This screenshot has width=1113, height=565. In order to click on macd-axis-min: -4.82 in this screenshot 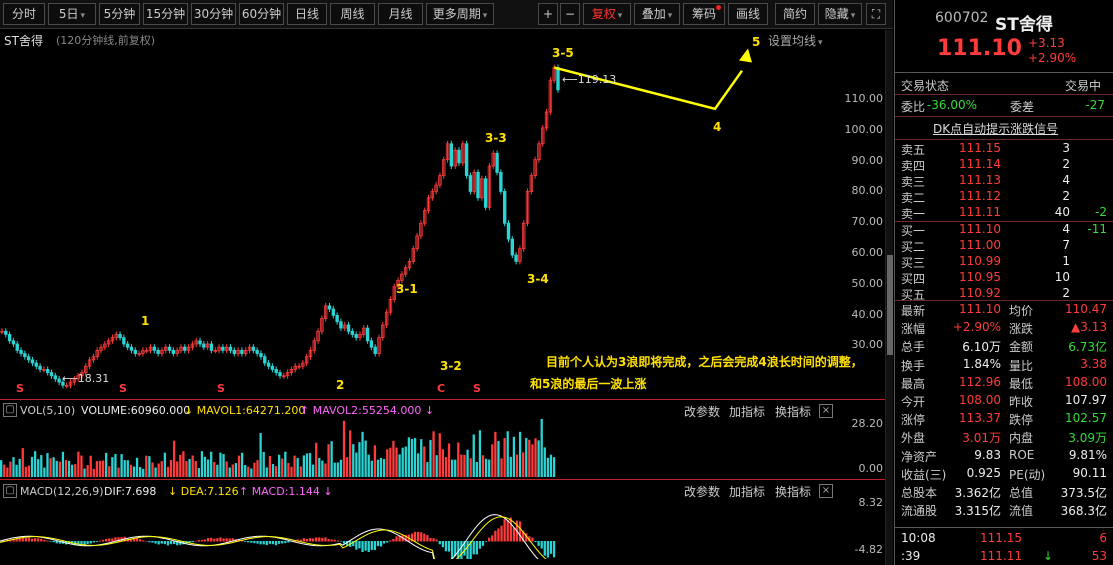, I will do `click(868, 549)`.